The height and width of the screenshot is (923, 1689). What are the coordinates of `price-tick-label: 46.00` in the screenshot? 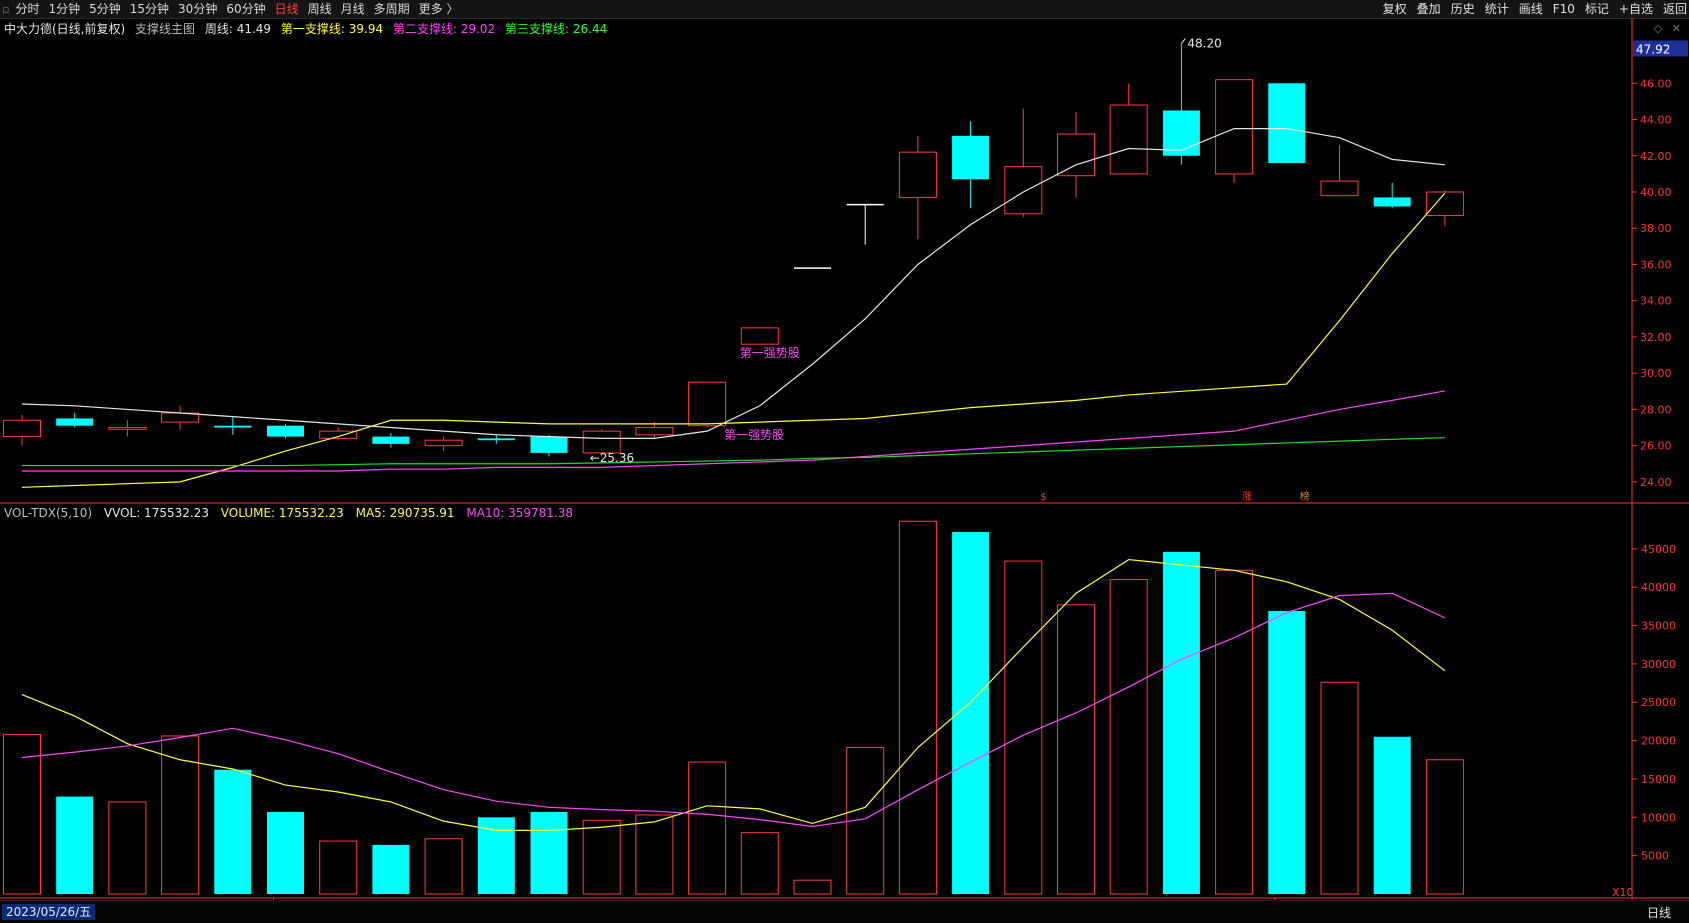 It's located at (1656, 83).